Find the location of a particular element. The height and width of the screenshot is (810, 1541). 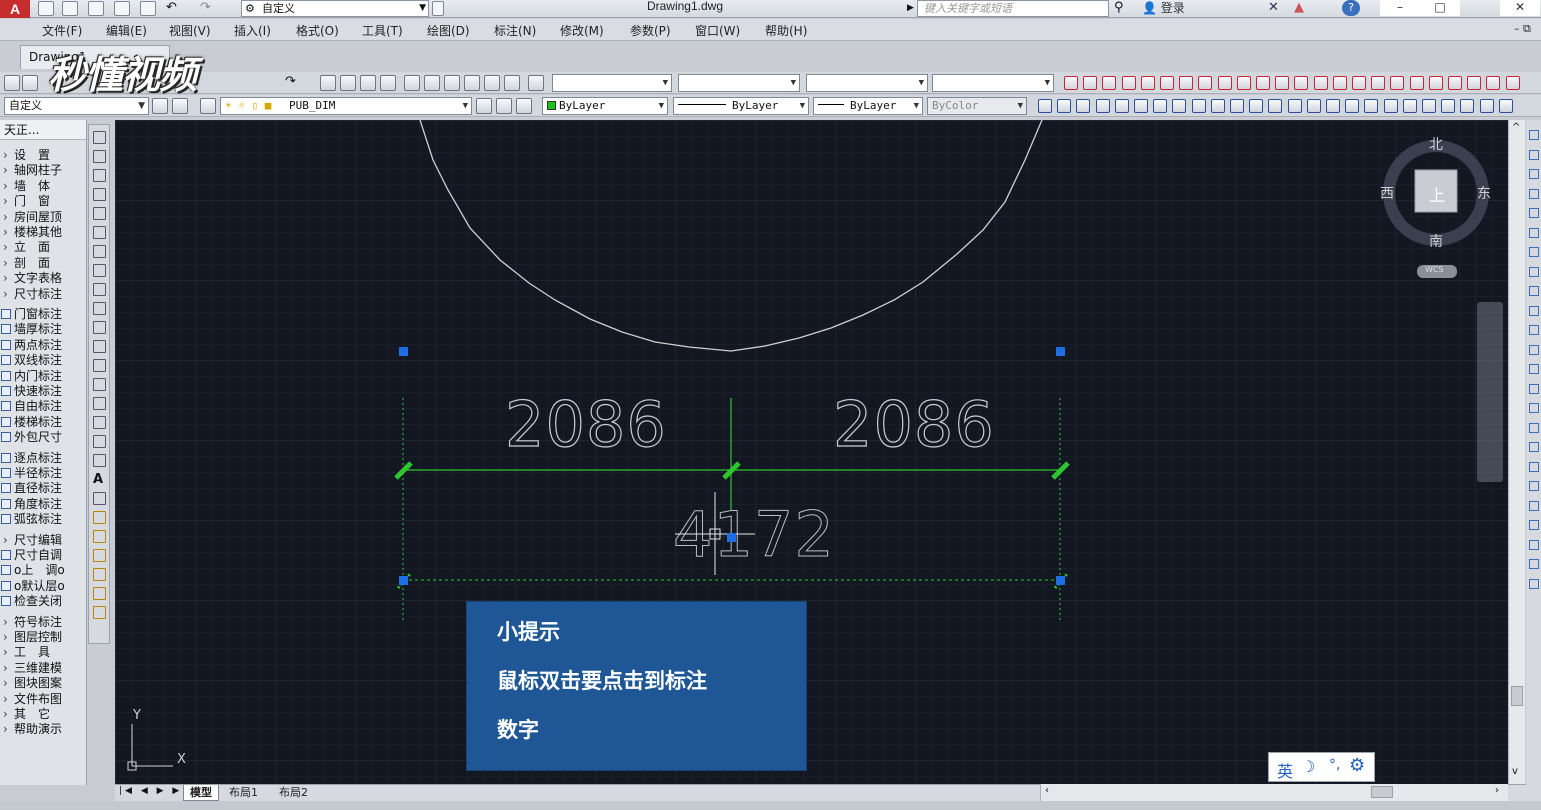

minimize-button: – is located at coordinates (1400, 8).